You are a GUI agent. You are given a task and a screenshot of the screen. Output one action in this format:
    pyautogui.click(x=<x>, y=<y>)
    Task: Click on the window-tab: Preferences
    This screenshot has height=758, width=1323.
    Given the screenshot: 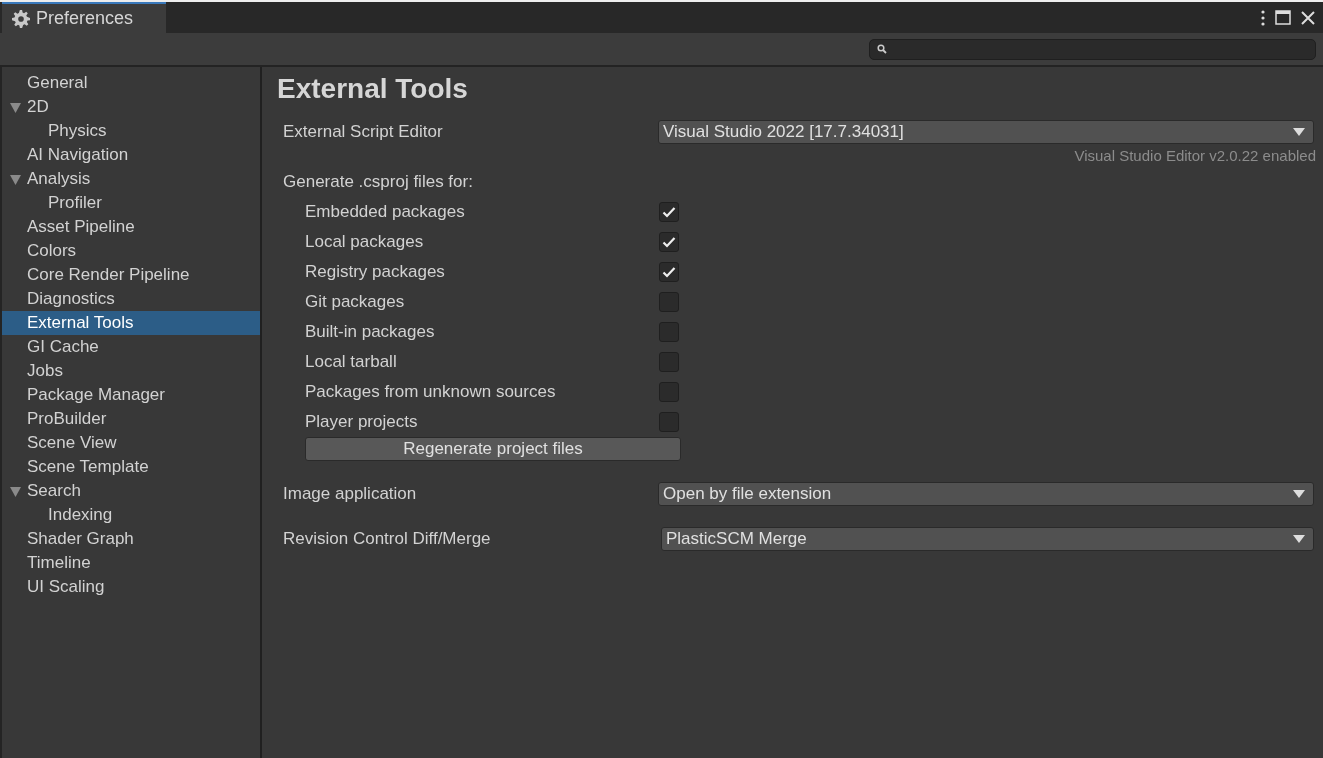 What is the action you would take?
    pyautogui.click(x=84, y=17)
    